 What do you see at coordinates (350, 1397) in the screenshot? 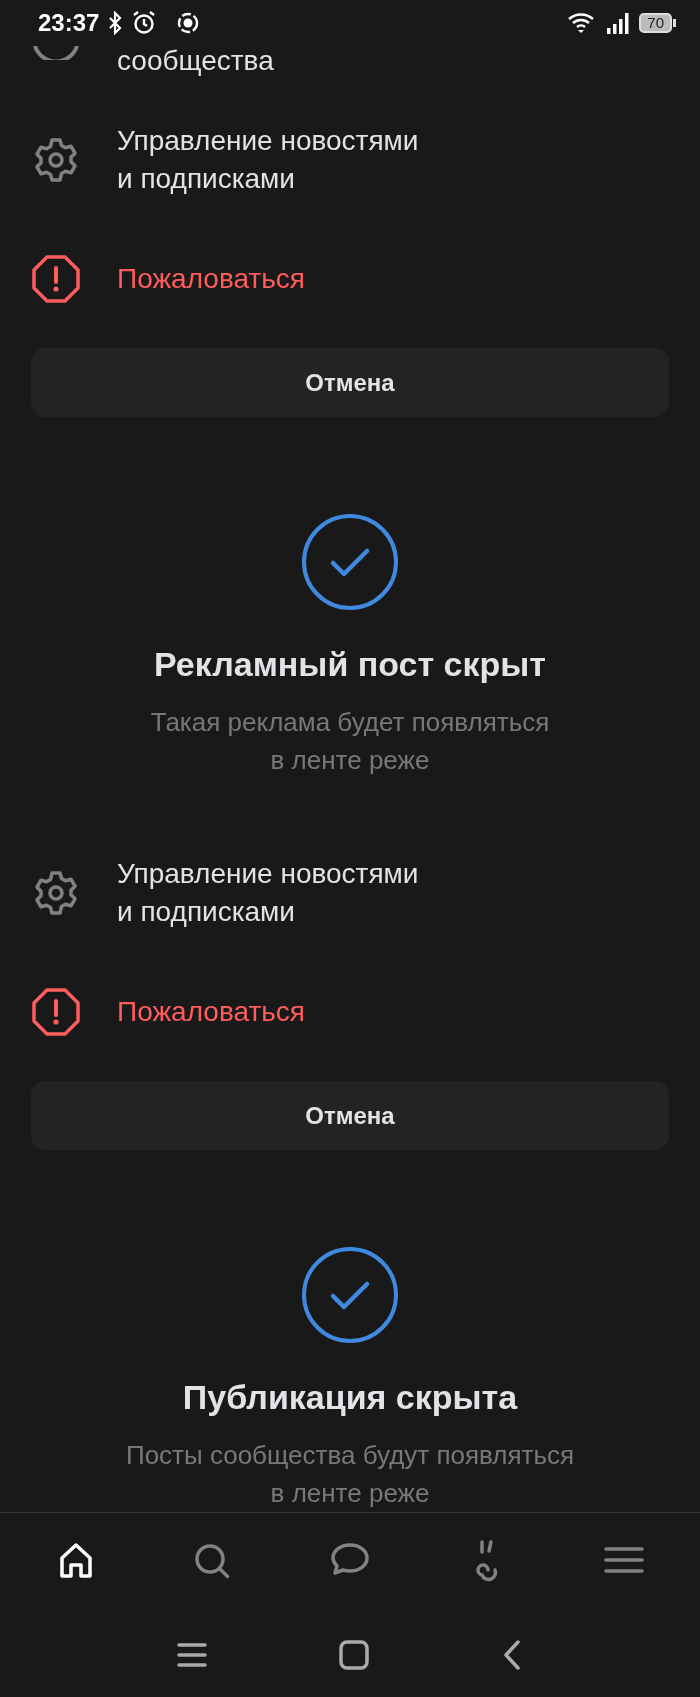
I see `status-title: Публикация скрыта` at bounding box center [350, 1397].